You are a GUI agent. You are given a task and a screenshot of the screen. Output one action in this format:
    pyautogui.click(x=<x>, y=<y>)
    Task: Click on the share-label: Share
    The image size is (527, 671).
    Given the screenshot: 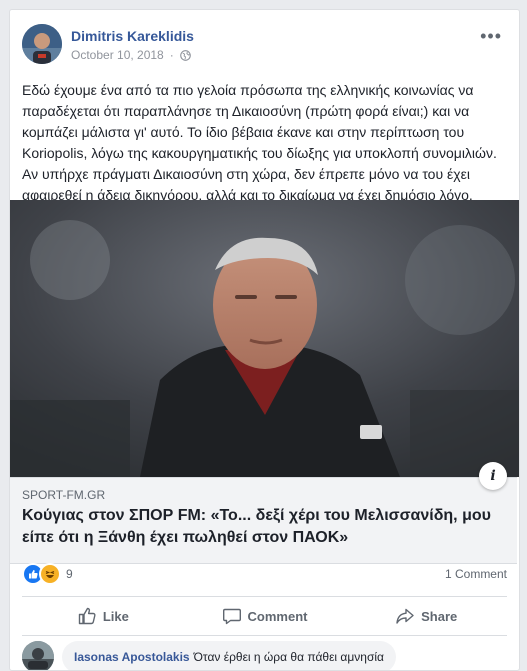 What is the action you would take?
    pyautogui.click(x=439, y=616)
    